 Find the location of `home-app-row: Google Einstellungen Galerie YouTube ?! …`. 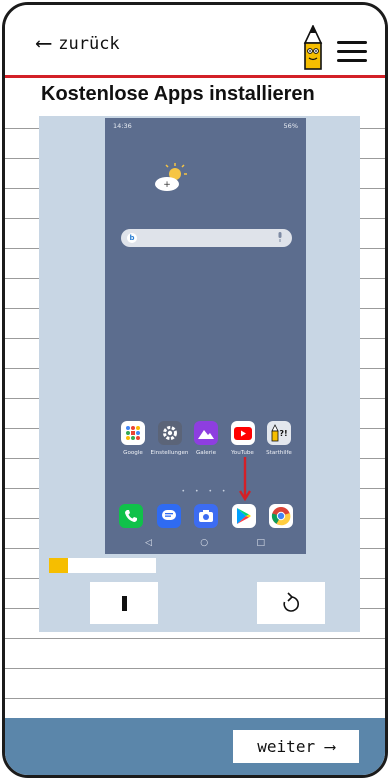

home-app-row: Google Einstellungen Galerie YouTube ?! … is located at coordinates (206, 438).